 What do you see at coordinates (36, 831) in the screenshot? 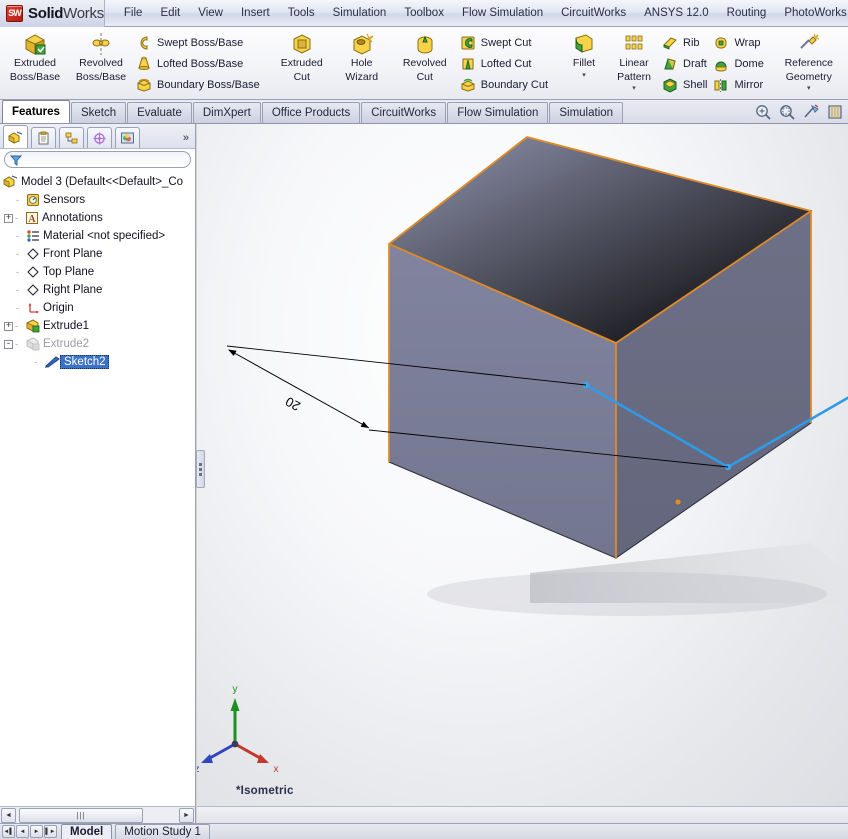
I see `nav-next-button: ►` at bounding box center [36, 831].